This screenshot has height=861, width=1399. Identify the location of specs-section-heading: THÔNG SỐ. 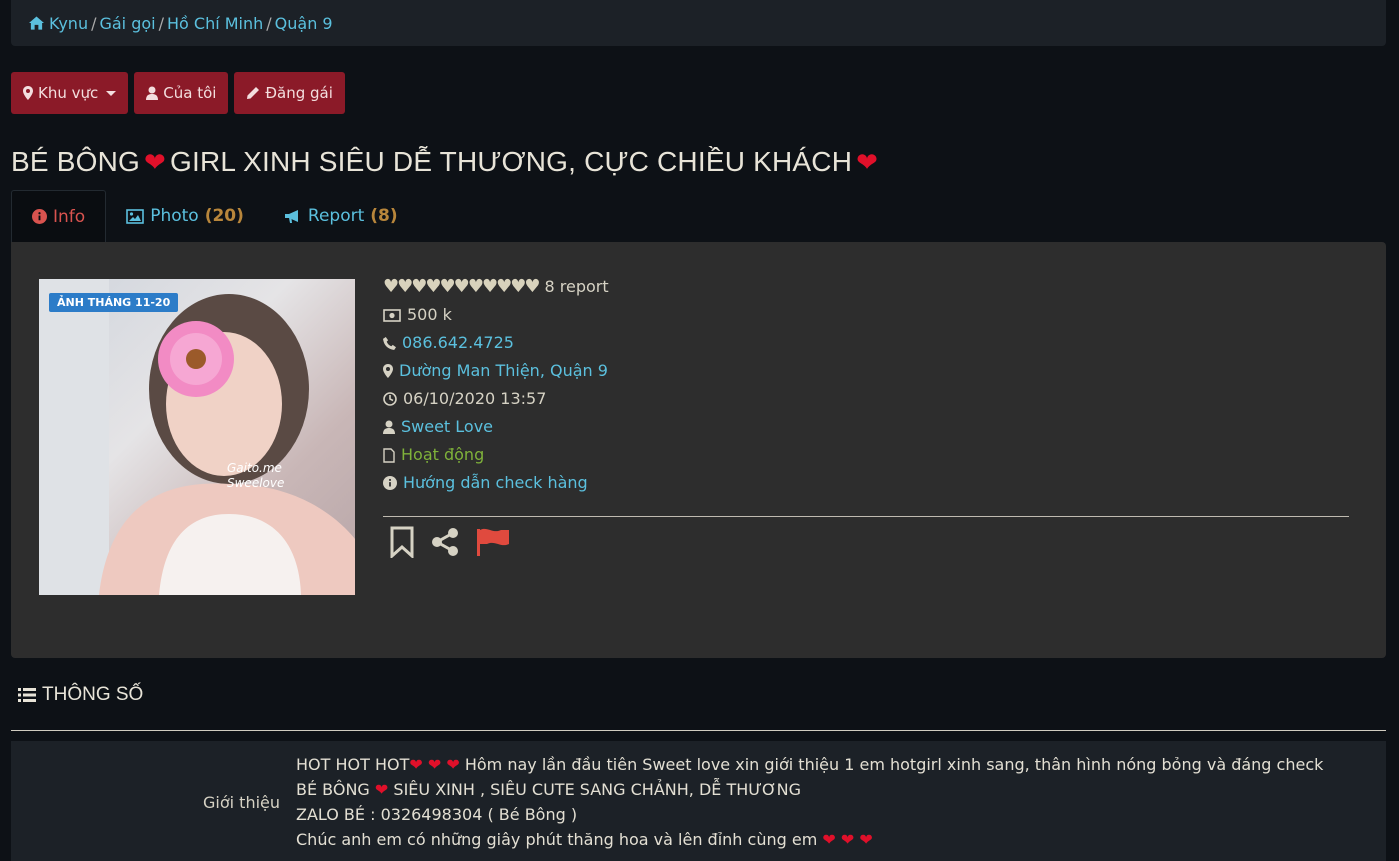
(80, 695).